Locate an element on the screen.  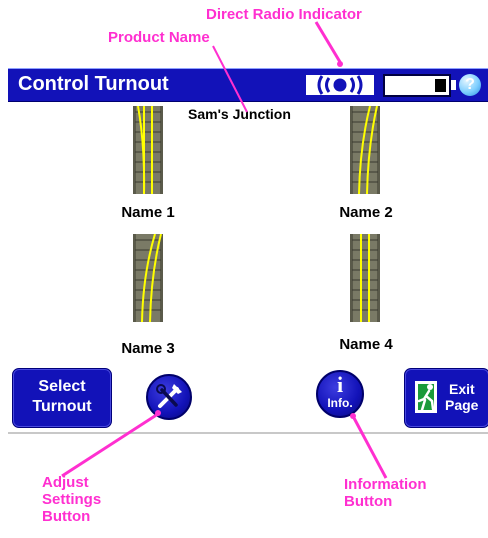
callout-info-line-1: Information is located at coordinates (385, 484).